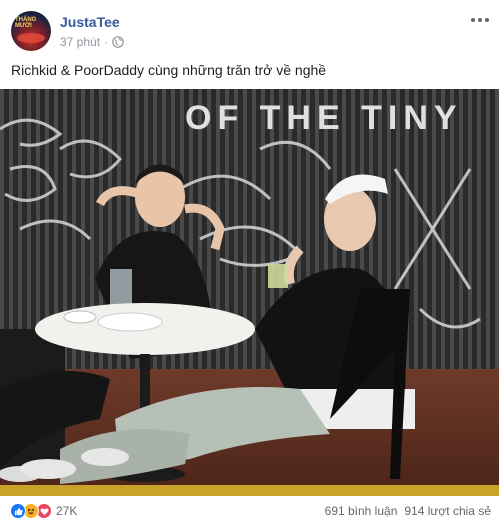  Describe the element at coordinates (251, 31) in the screenshot. I see `post-header: THÁNG MƯỜI JustaTee 37 phút ·` at that location.